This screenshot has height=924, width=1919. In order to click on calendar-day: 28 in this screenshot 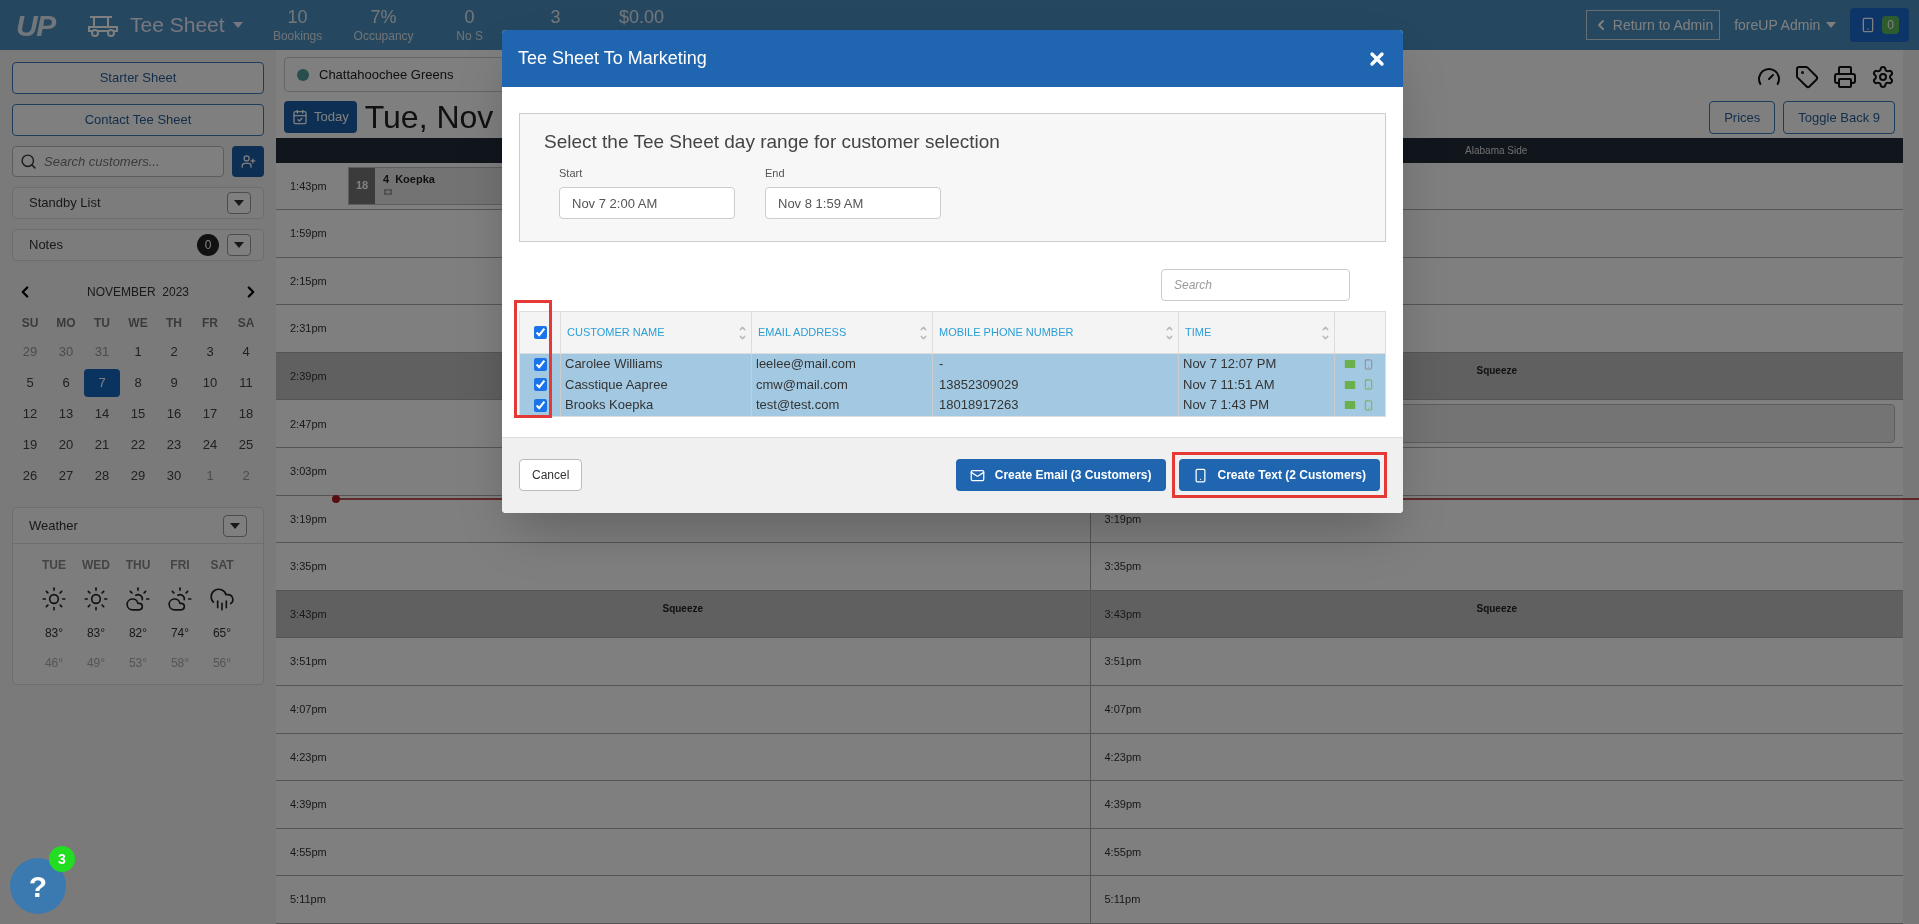, I will do `click(102, 476)`.